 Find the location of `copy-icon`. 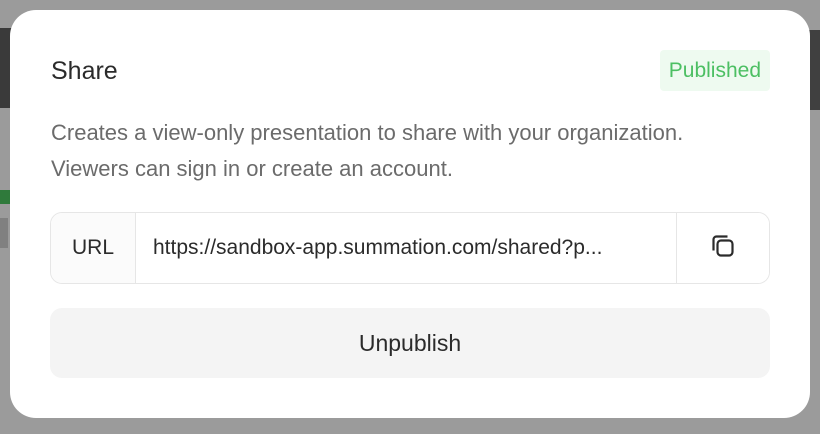

copy-icon is located at coordinates (723, 248).